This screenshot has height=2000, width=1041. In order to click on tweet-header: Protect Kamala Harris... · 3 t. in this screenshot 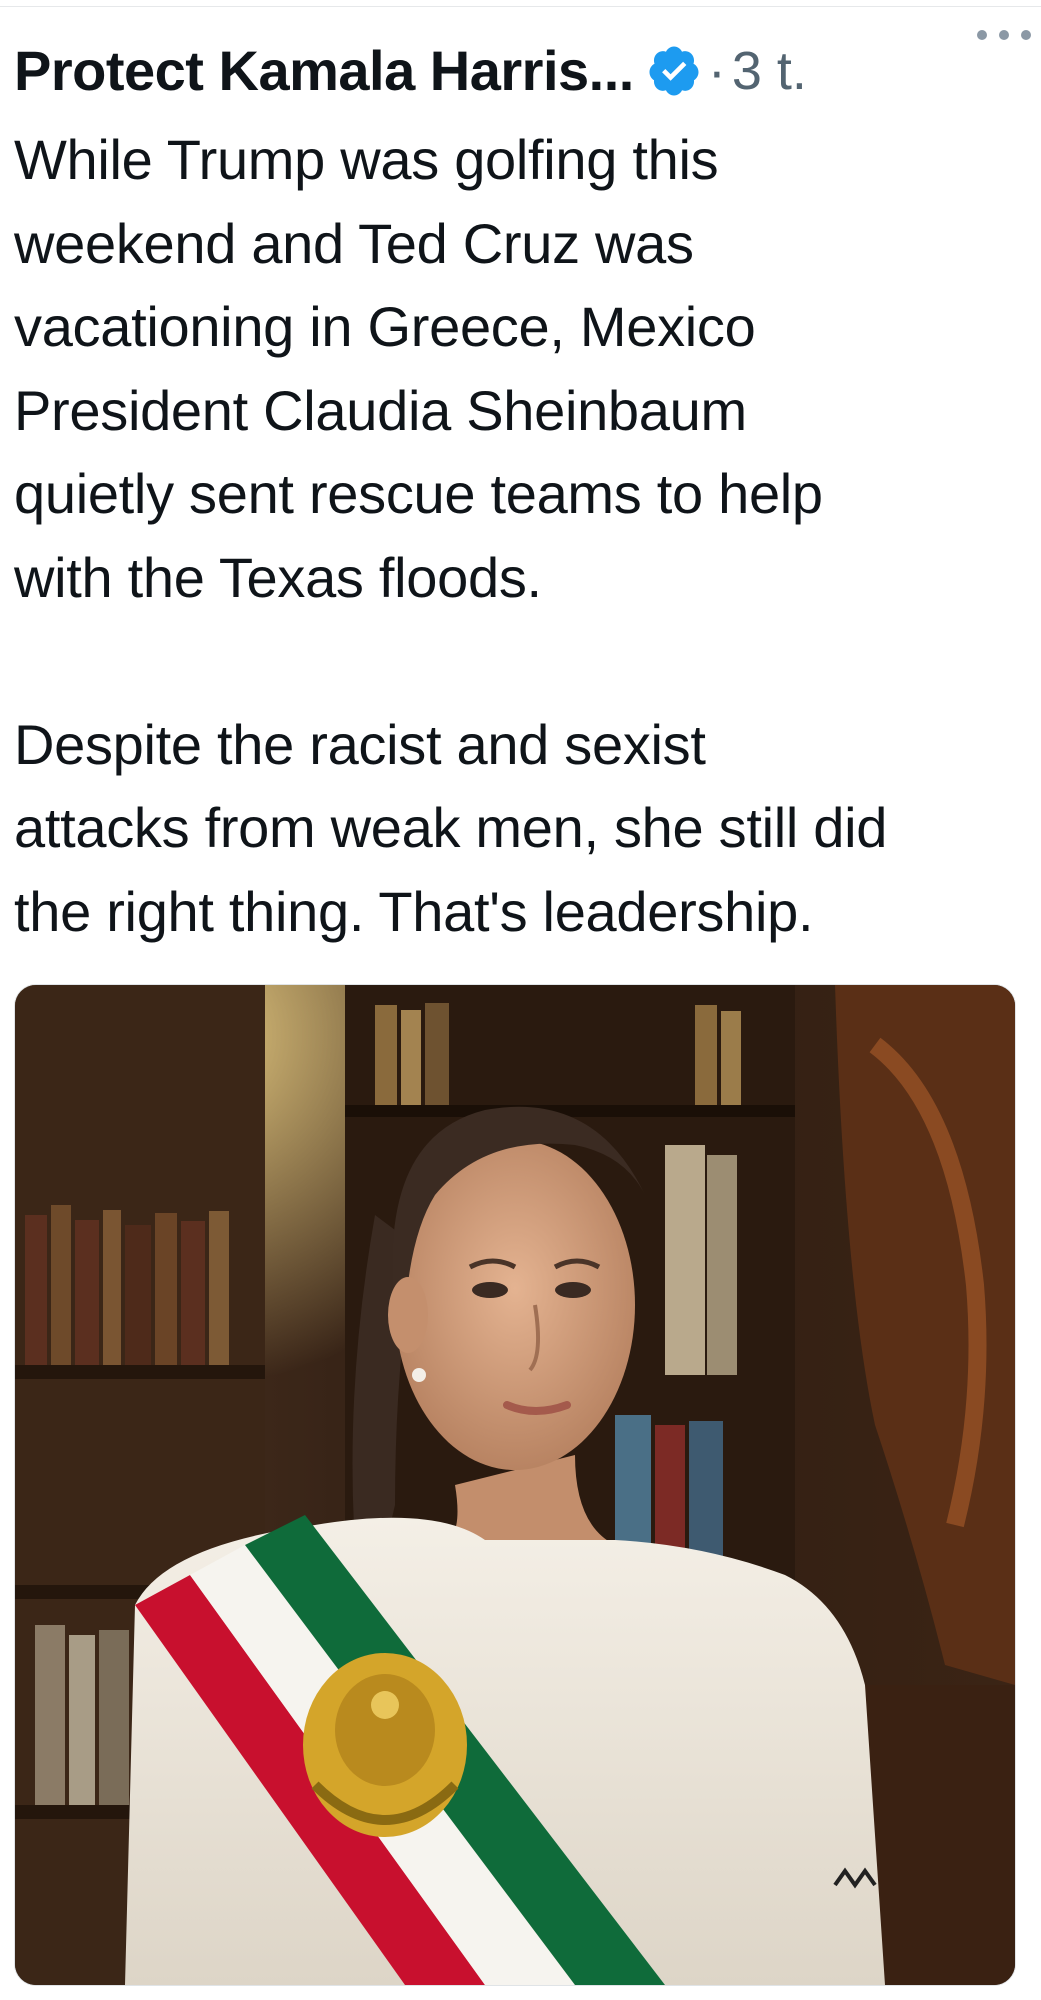, I will do `click(519, 71)`.